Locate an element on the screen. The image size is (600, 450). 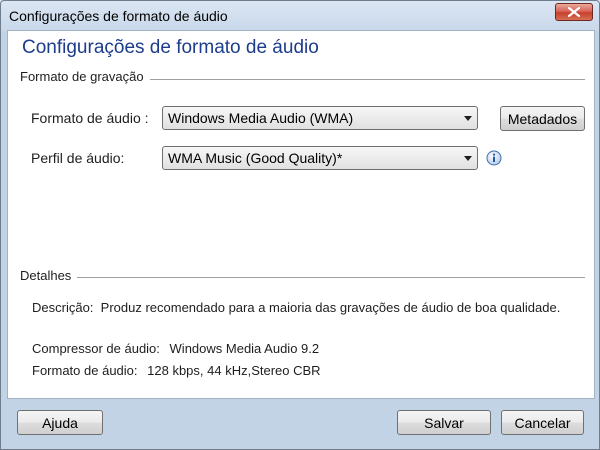
compressor-label: Compressor de áudio: is located at coordinates (96, 348).